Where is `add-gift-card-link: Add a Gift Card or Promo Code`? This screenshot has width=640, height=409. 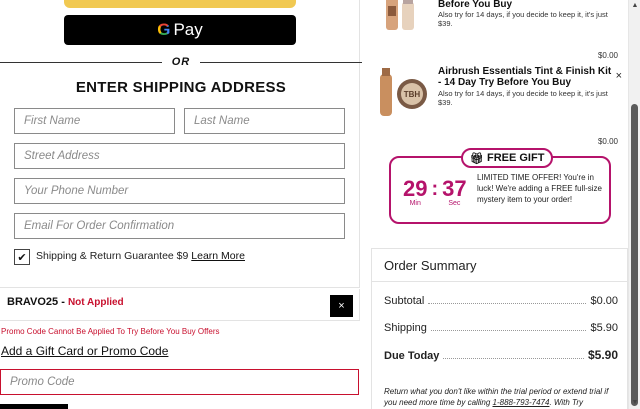 add-gift-card-link: Add a Gift Card or Promo Code is located at coordinates (84, 351).